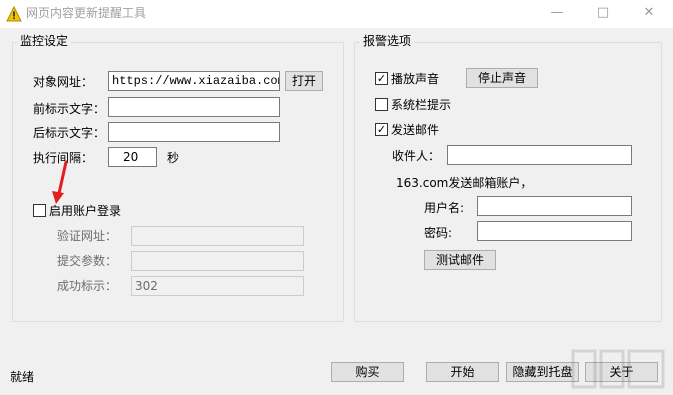  I want to click on verify-url-label: 验证网址：, so click(87, 236).